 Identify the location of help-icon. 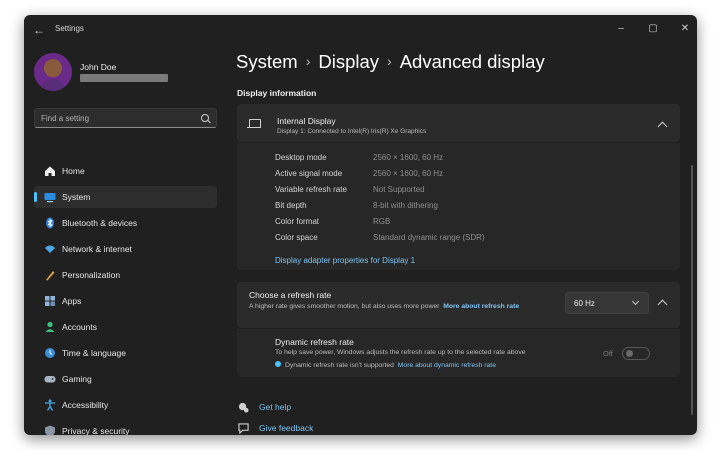
(243, 407).